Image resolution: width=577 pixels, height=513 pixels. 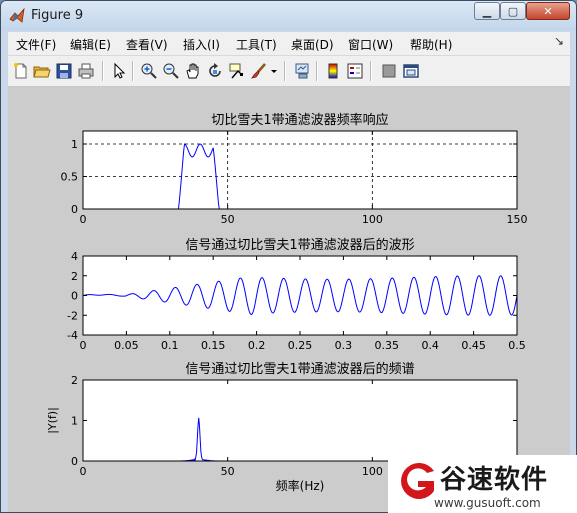 What do you see at coordinates (431, 44) in the screenshot?
I see `menu-help: 帮助(H)` at bounding box center [431, 44].